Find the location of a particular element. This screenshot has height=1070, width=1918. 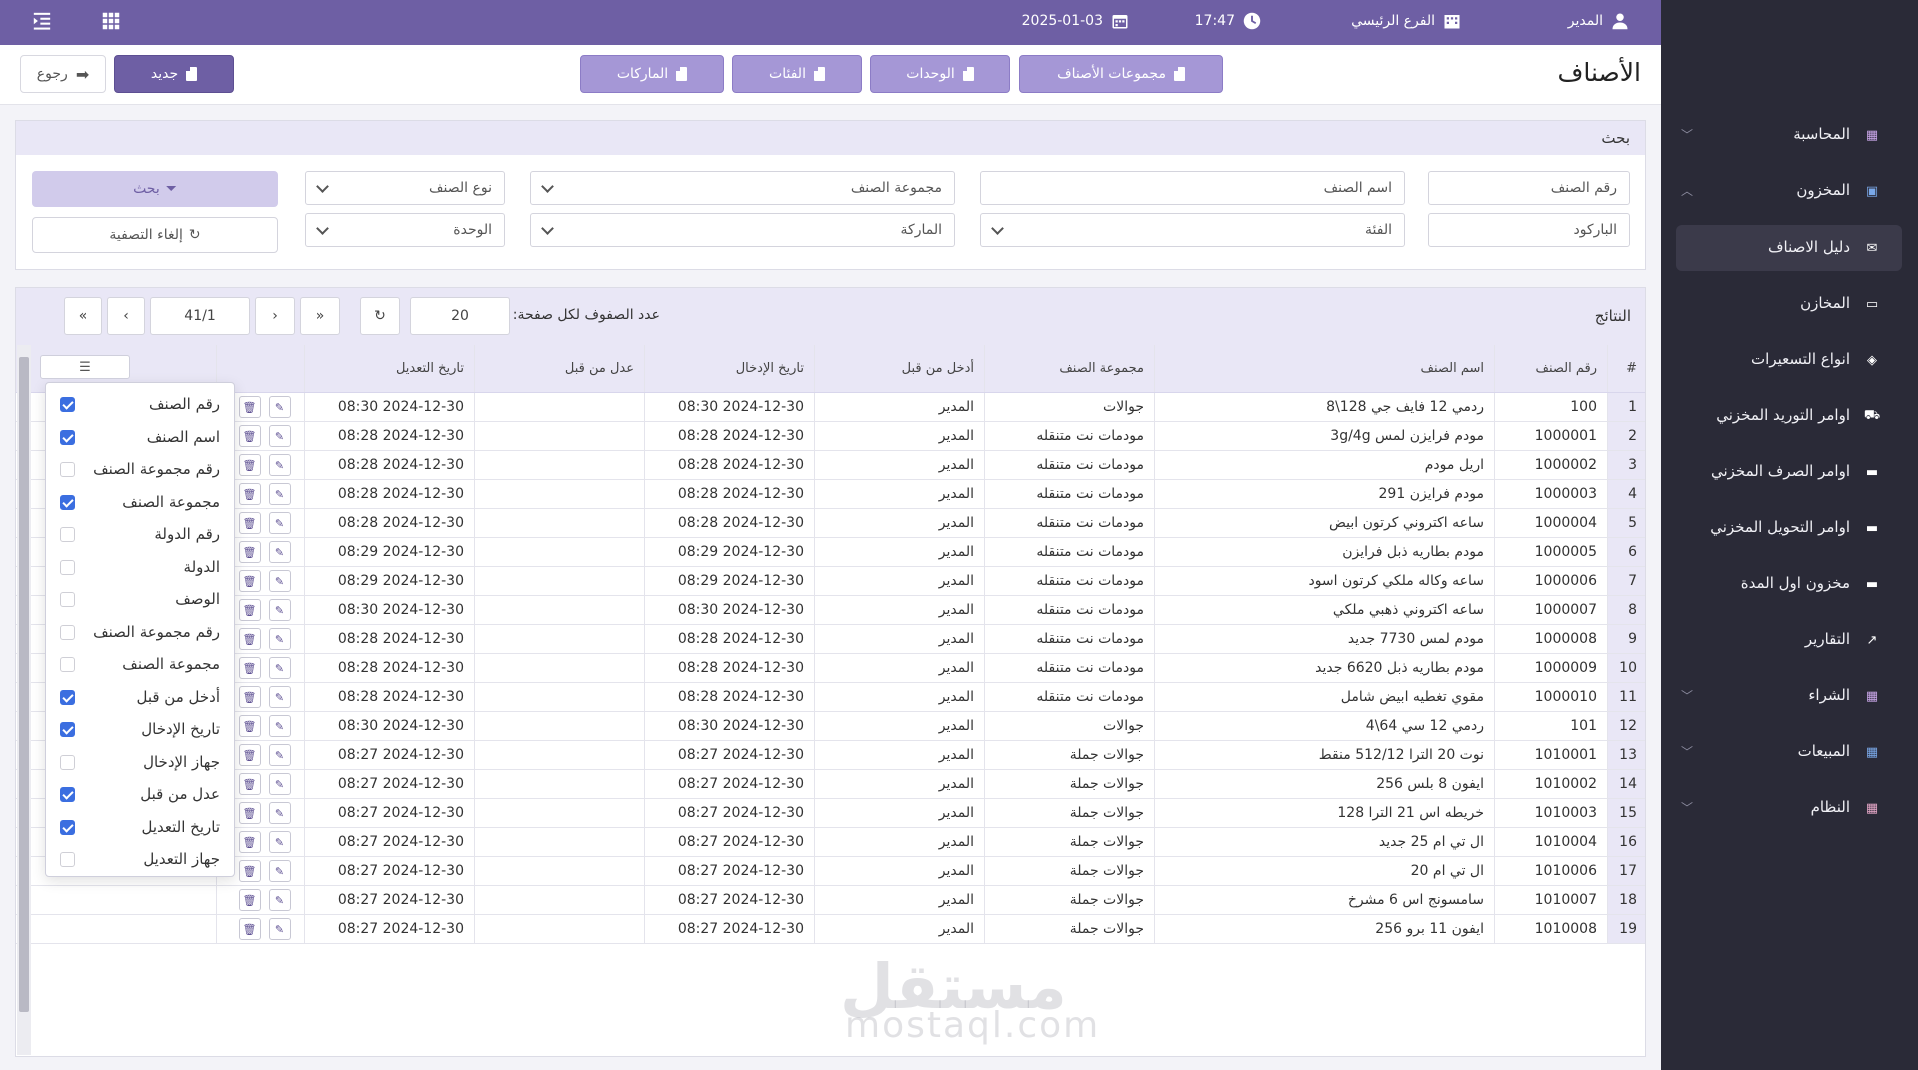

tab-categories: الفئات is located at coordinates (797, 74).